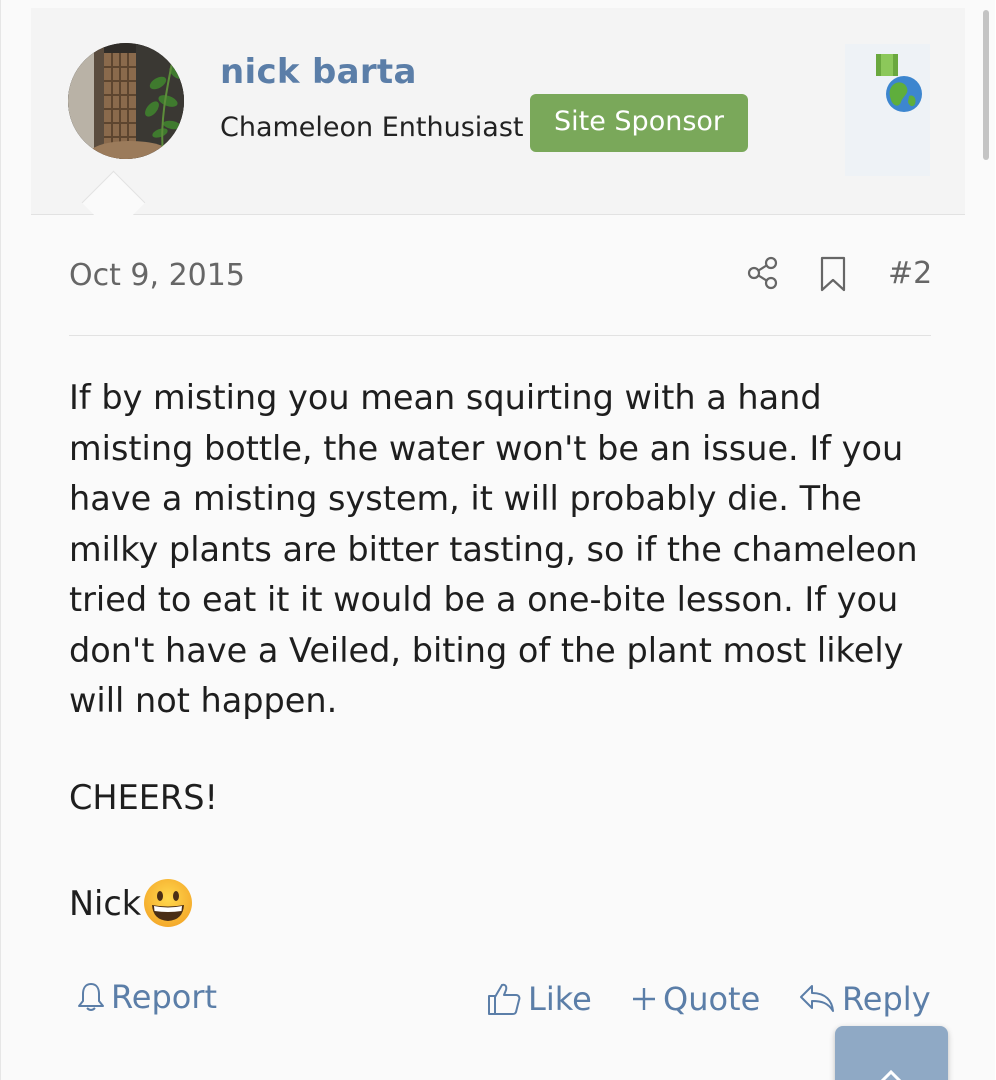  What do you see at coordinates (168, 903) in the screenshot?
I see `grinning-face-emoji` at bounding box center [168, 903].